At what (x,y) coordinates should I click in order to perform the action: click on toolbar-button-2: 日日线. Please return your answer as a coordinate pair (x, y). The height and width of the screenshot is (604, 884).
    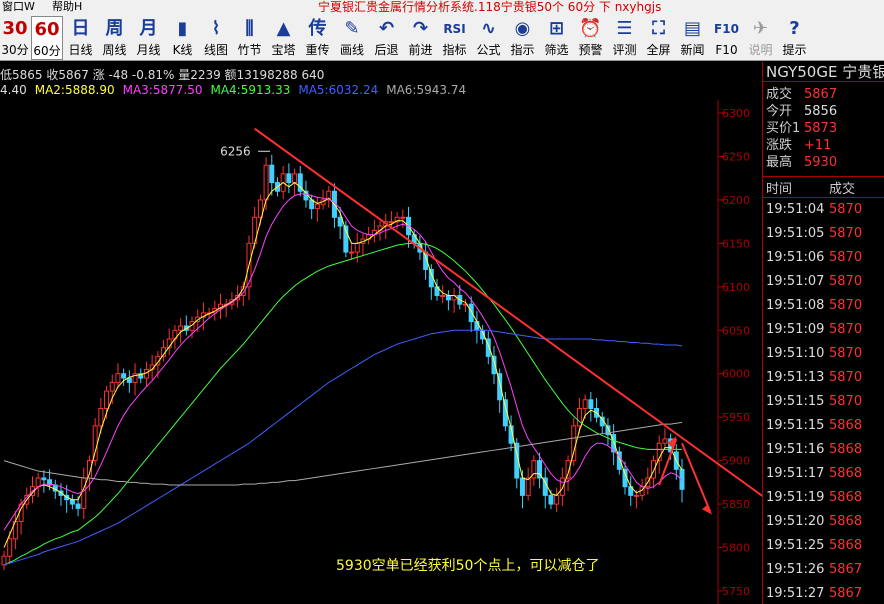
    Looking at the image, I should click on (80, 38).